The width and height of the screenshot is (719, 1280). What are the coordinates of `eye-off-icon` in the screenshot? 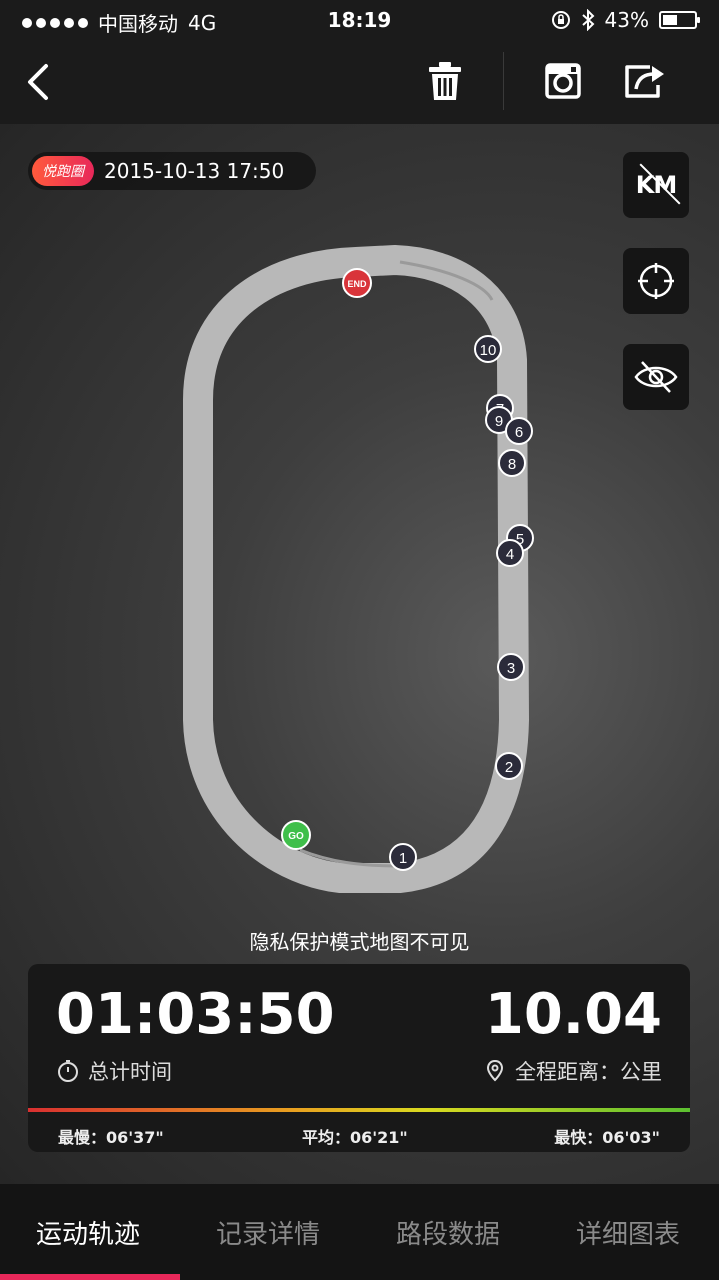 It's located at (656, 377).